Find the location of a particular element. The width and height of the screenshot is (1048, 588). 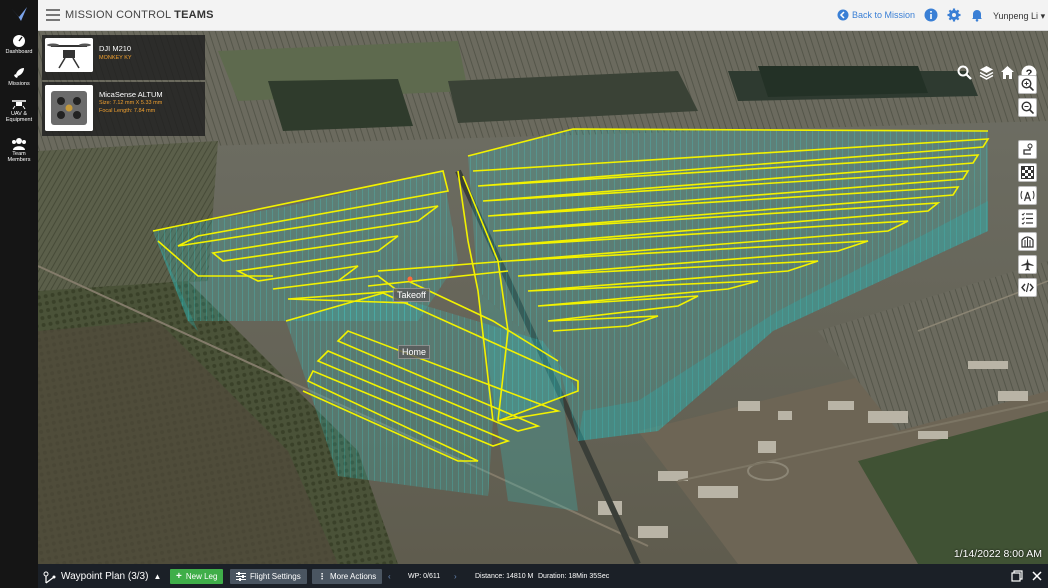

waypoint-plan-selector: Waypoint Plan (3/3) ▲ is located at coordinates (101, 576).